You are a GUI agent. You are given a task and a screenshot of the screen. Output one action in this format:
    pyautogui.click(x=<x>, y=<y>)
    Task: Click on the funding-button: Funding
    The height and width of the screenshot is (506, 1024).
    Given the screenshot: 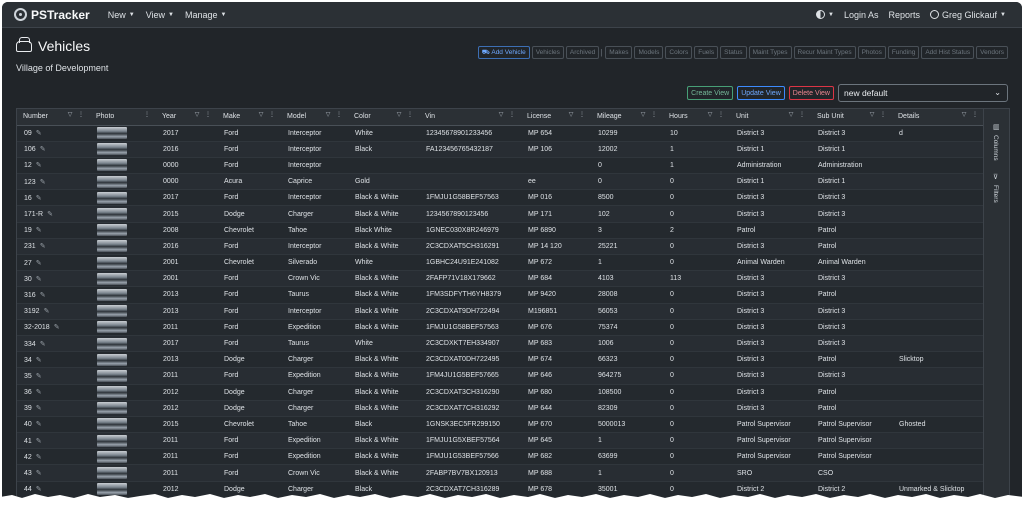 What is the action you would take?
    pyautogui.click(x=903, y=52)
    